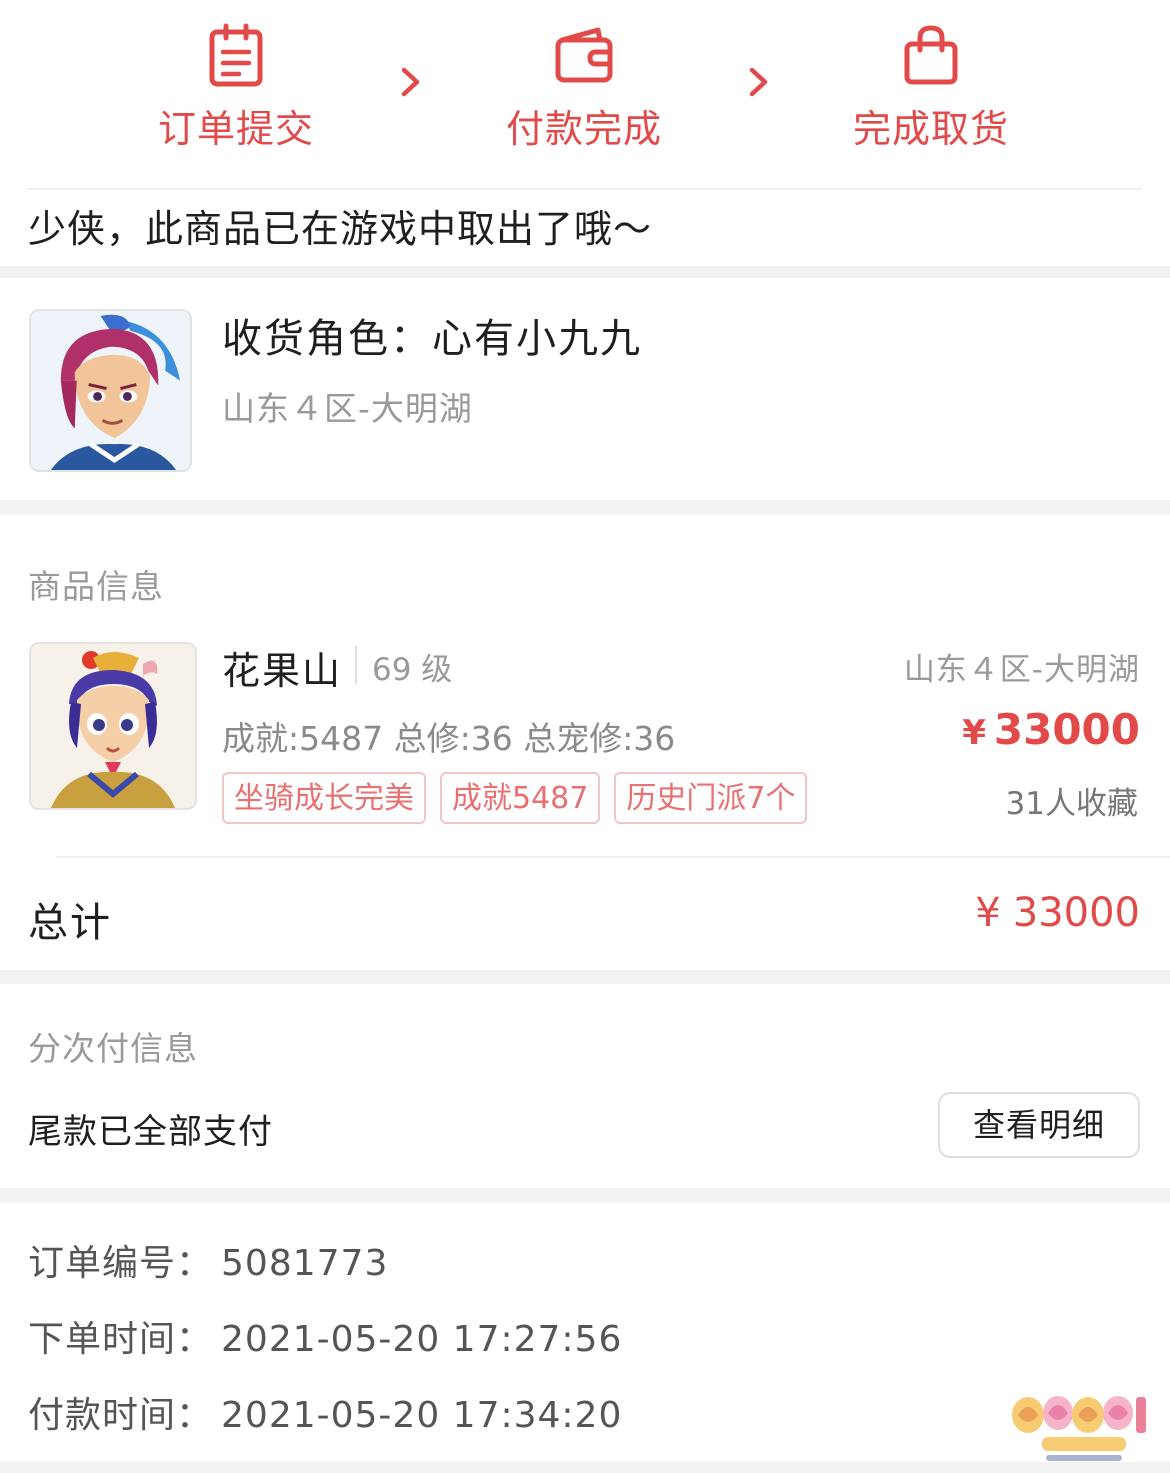 The height and width of the screenshot is (1473, 1170). I want to click on order-number-value: 5081773, so click(305, 1263).